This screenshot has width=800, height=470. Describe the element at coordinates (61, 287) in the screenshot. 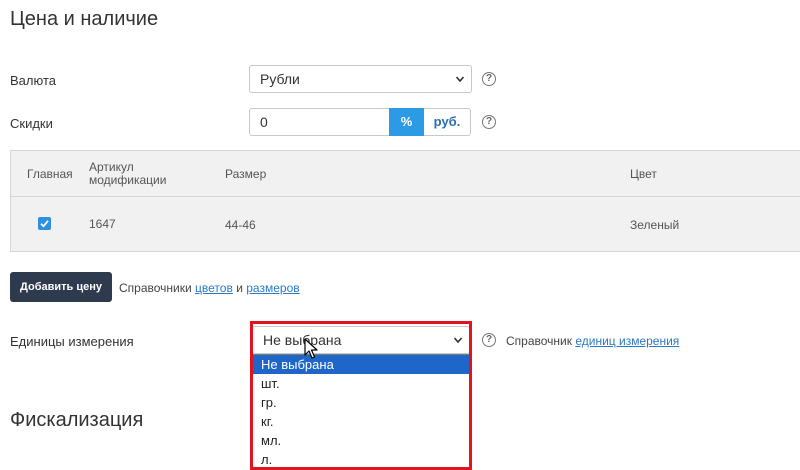

I see `add-price-button: Добавить цену` at that location.